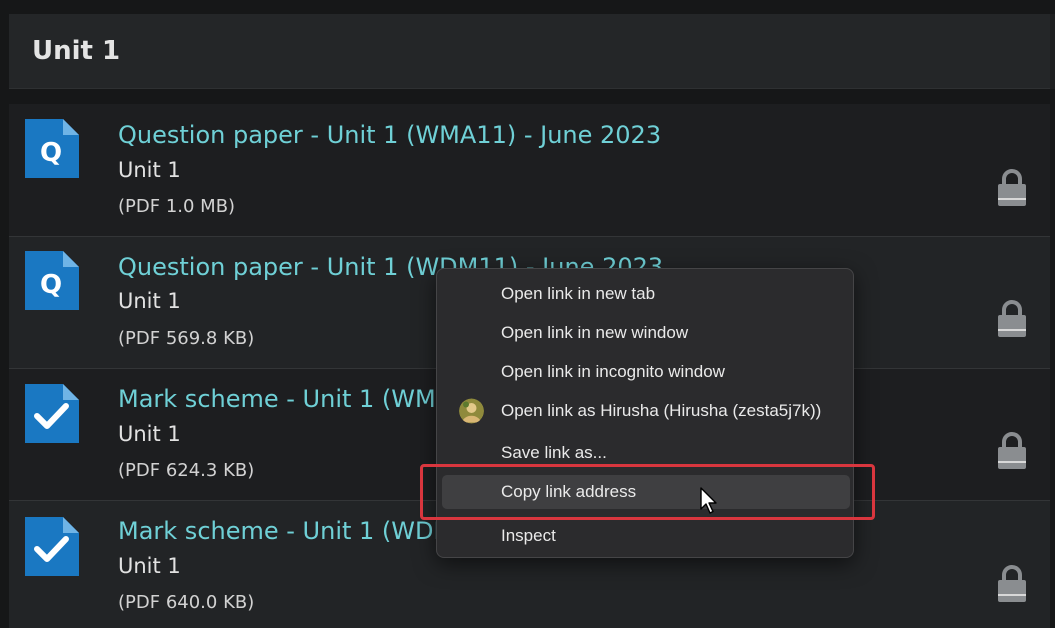  Describe the element at coordinates (595, 332) in the screenshot. I see `menu-item-label: Open link in new window` at that location.